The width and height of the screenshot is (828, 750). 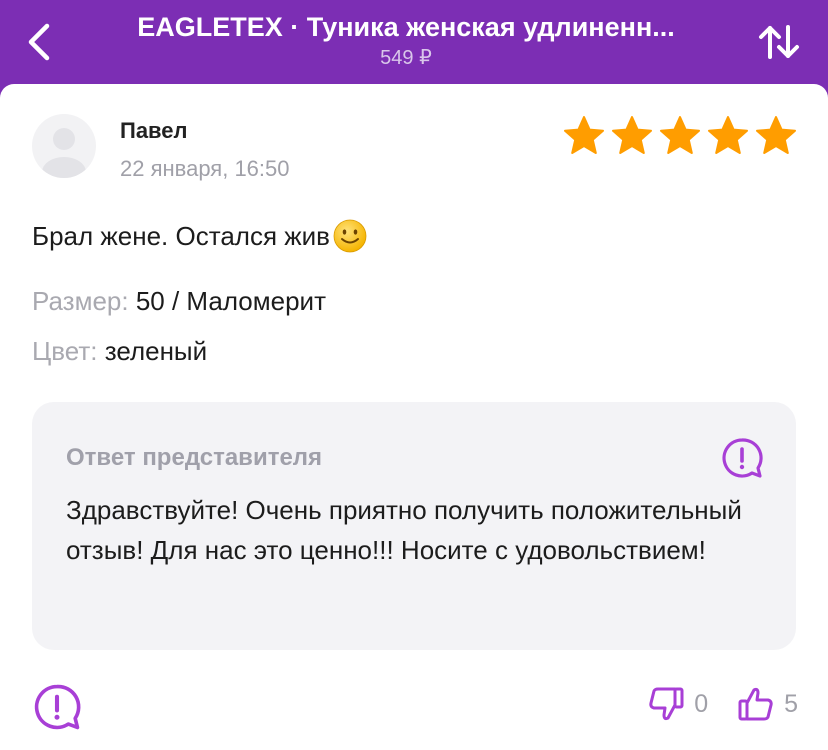 What do you see at coordinates (350, 236) in the screenshot?
I see `smiley-emoji-icon` at bounding box center [350, 236].